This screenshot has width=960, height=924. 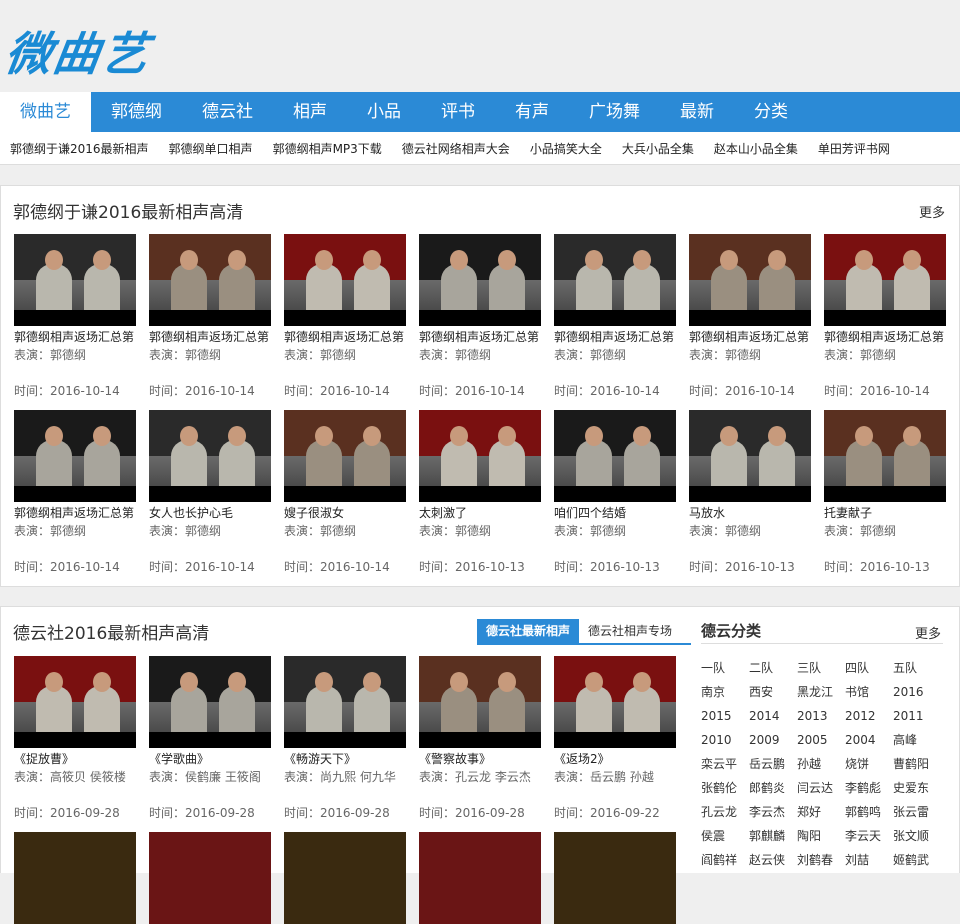 I want to click on video-card: 《返场2》 表演：岳云鹏 孙越 时间：2016-09-22, so click(x=615, y=739).